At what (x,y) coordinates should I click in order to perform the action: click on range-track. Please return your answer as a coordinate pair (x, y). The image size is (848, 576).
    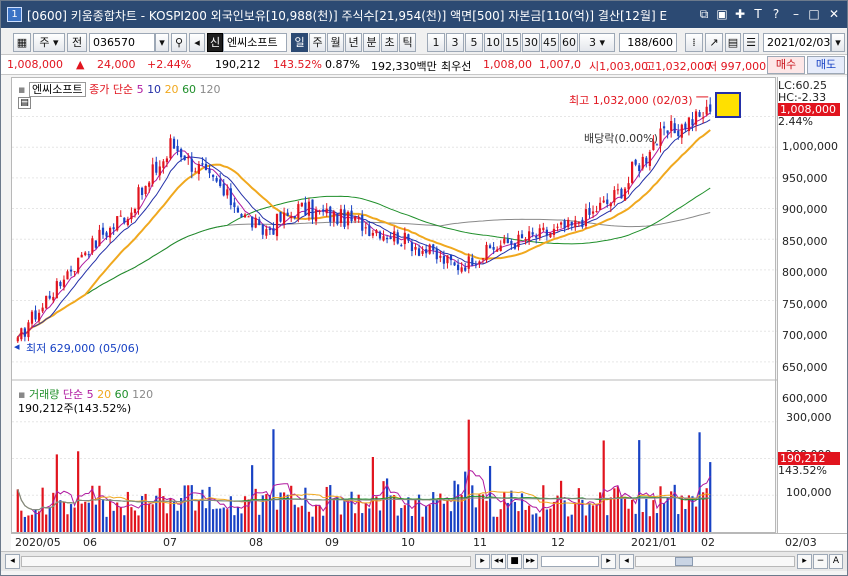
    Looking at the image, I should click on (715, 561).